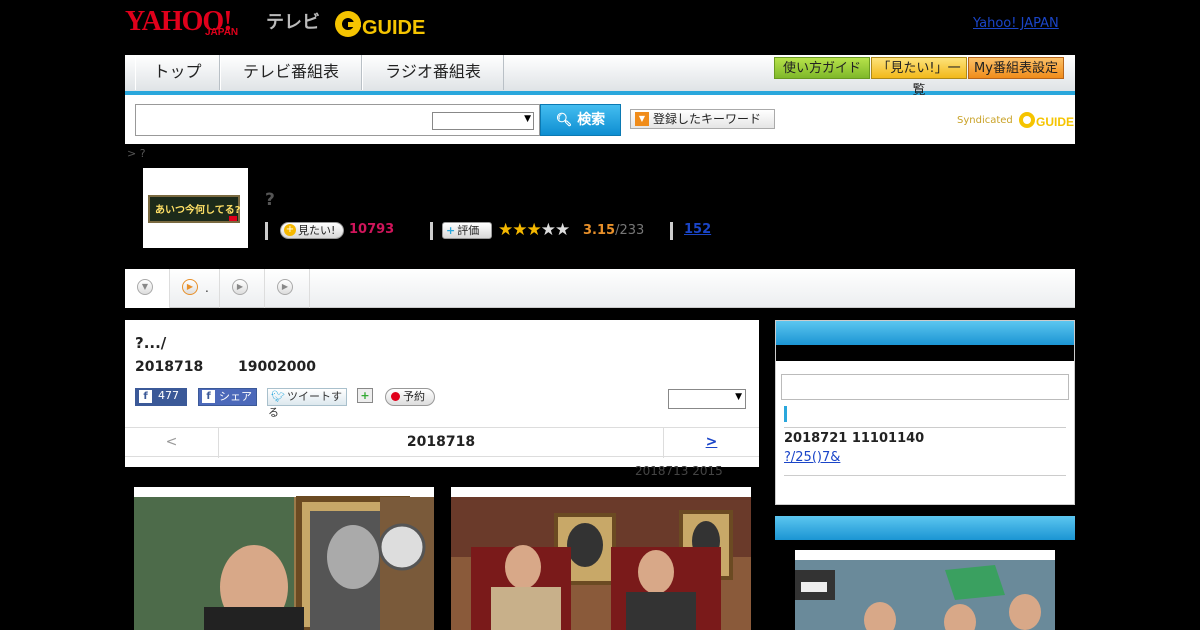 The height and width of the screenshot is (630, 1200). I want to click on episode-select: ▼, so click(707, 399).